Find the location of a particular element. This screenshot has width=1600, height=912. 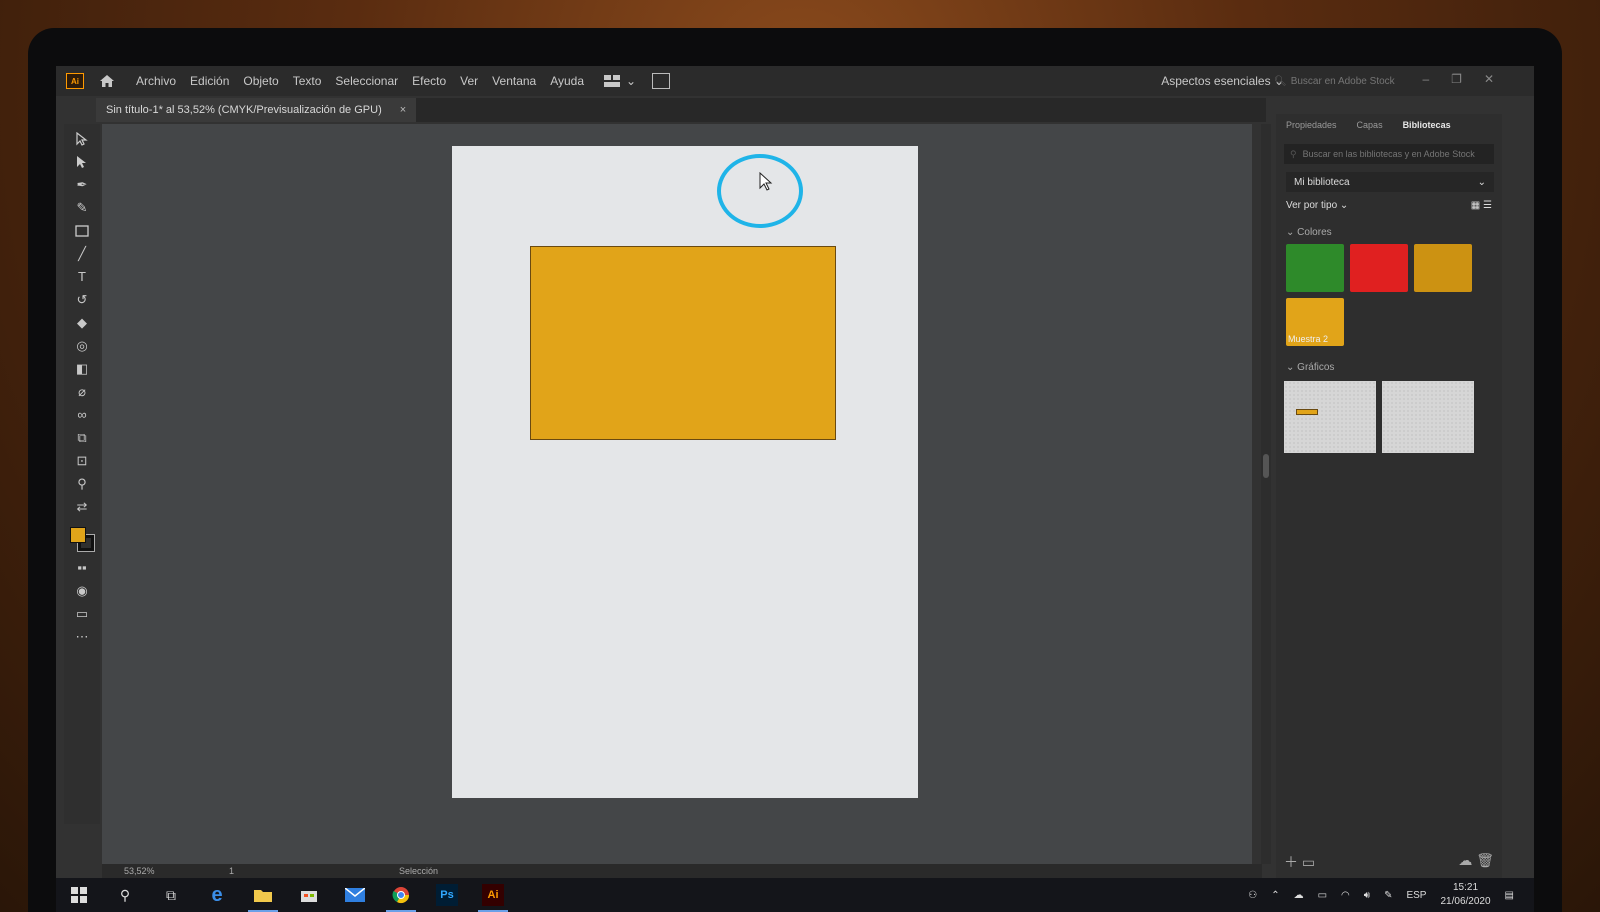

volume-icon: 🔊︎ is located at coordinates (1367, 895).